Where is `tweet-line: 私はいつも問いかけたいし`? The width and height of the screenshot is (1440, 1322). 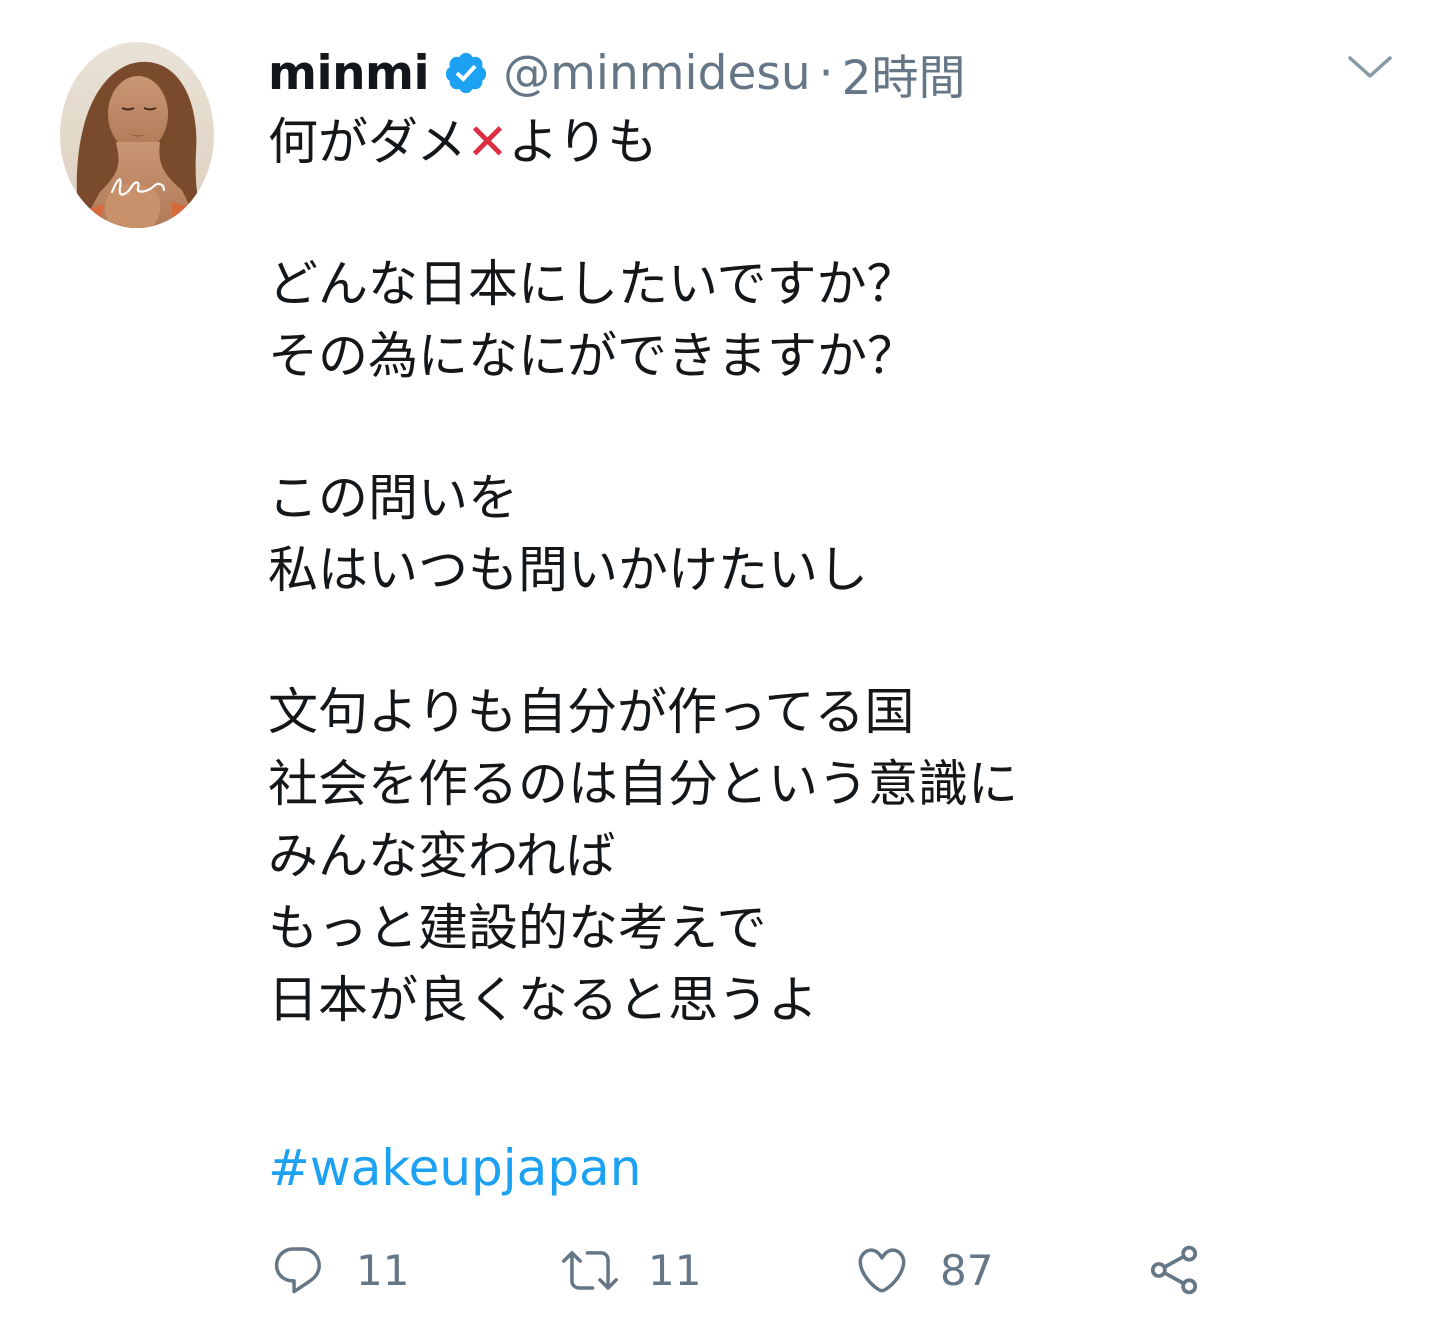 tweet-line: 私はいつも問いかけたいし is located at coordinates (568, 570).